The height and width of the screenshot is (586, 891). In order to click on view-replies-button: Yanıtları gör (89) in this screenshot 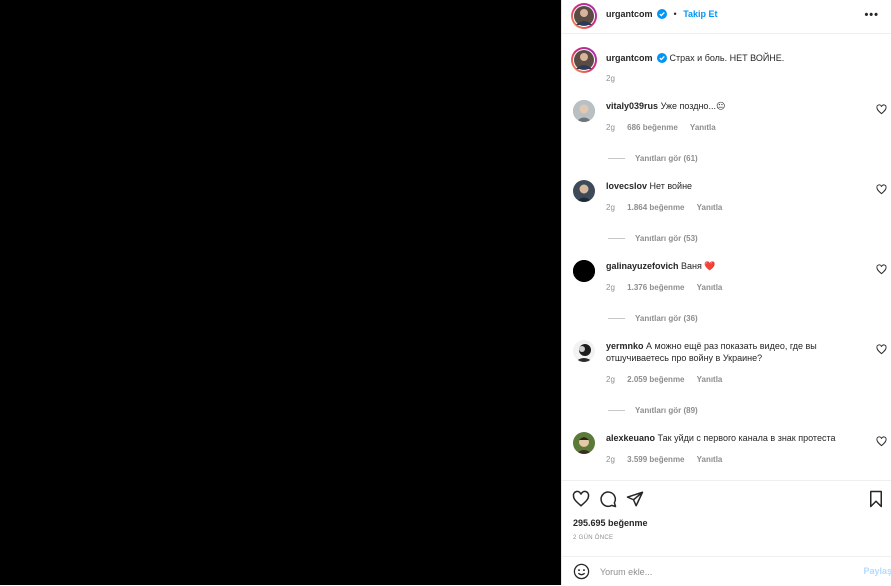, I will do `click(653, 410)`.